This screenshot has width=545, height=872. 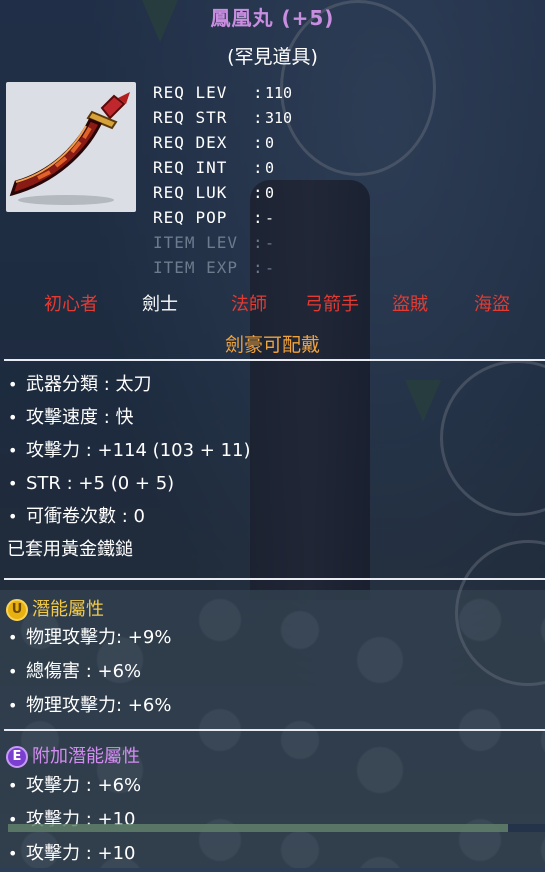 I want to click on equip-note: 劍豪可配戴, so click(x=272, y=345).